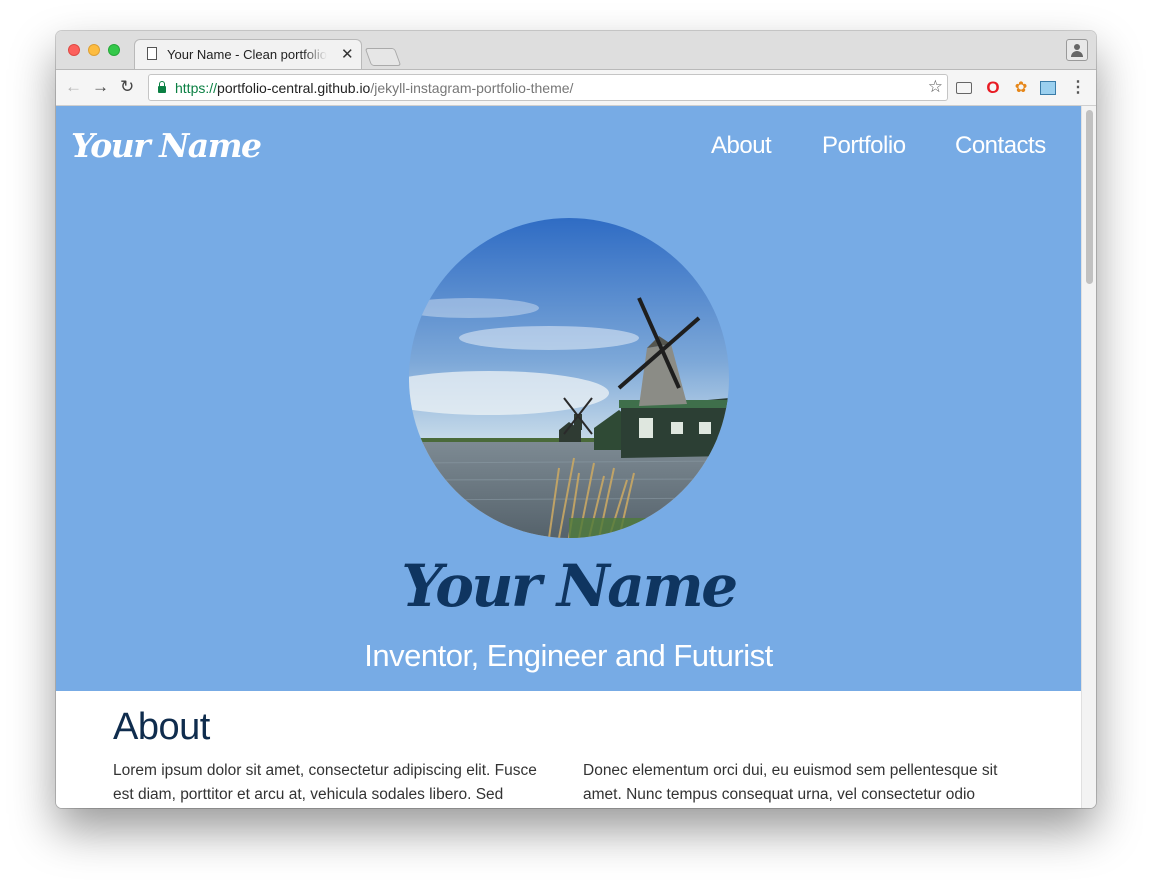 The width and height of the screenshot is (1152, 889). Describe the element at coordinates (993, 88) in the screenshot. I see `opera-icon: O` at that location.